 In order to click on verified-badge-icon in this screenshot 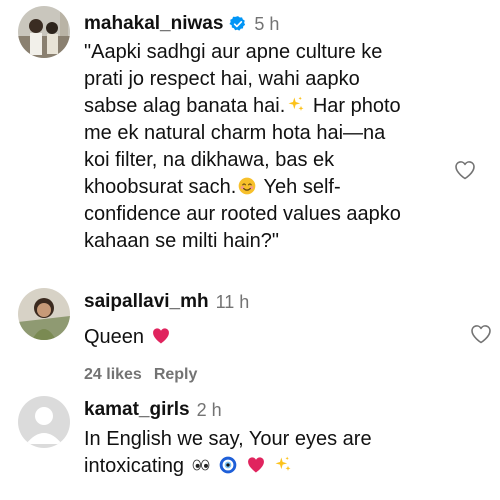, I will do `click(237, 23)`.